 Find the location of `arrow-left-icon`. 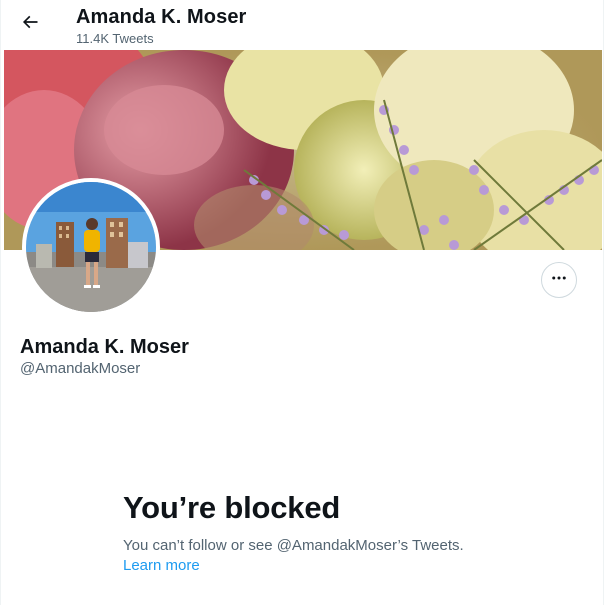

arrow-left-icon is located at coordinates (30, 24).